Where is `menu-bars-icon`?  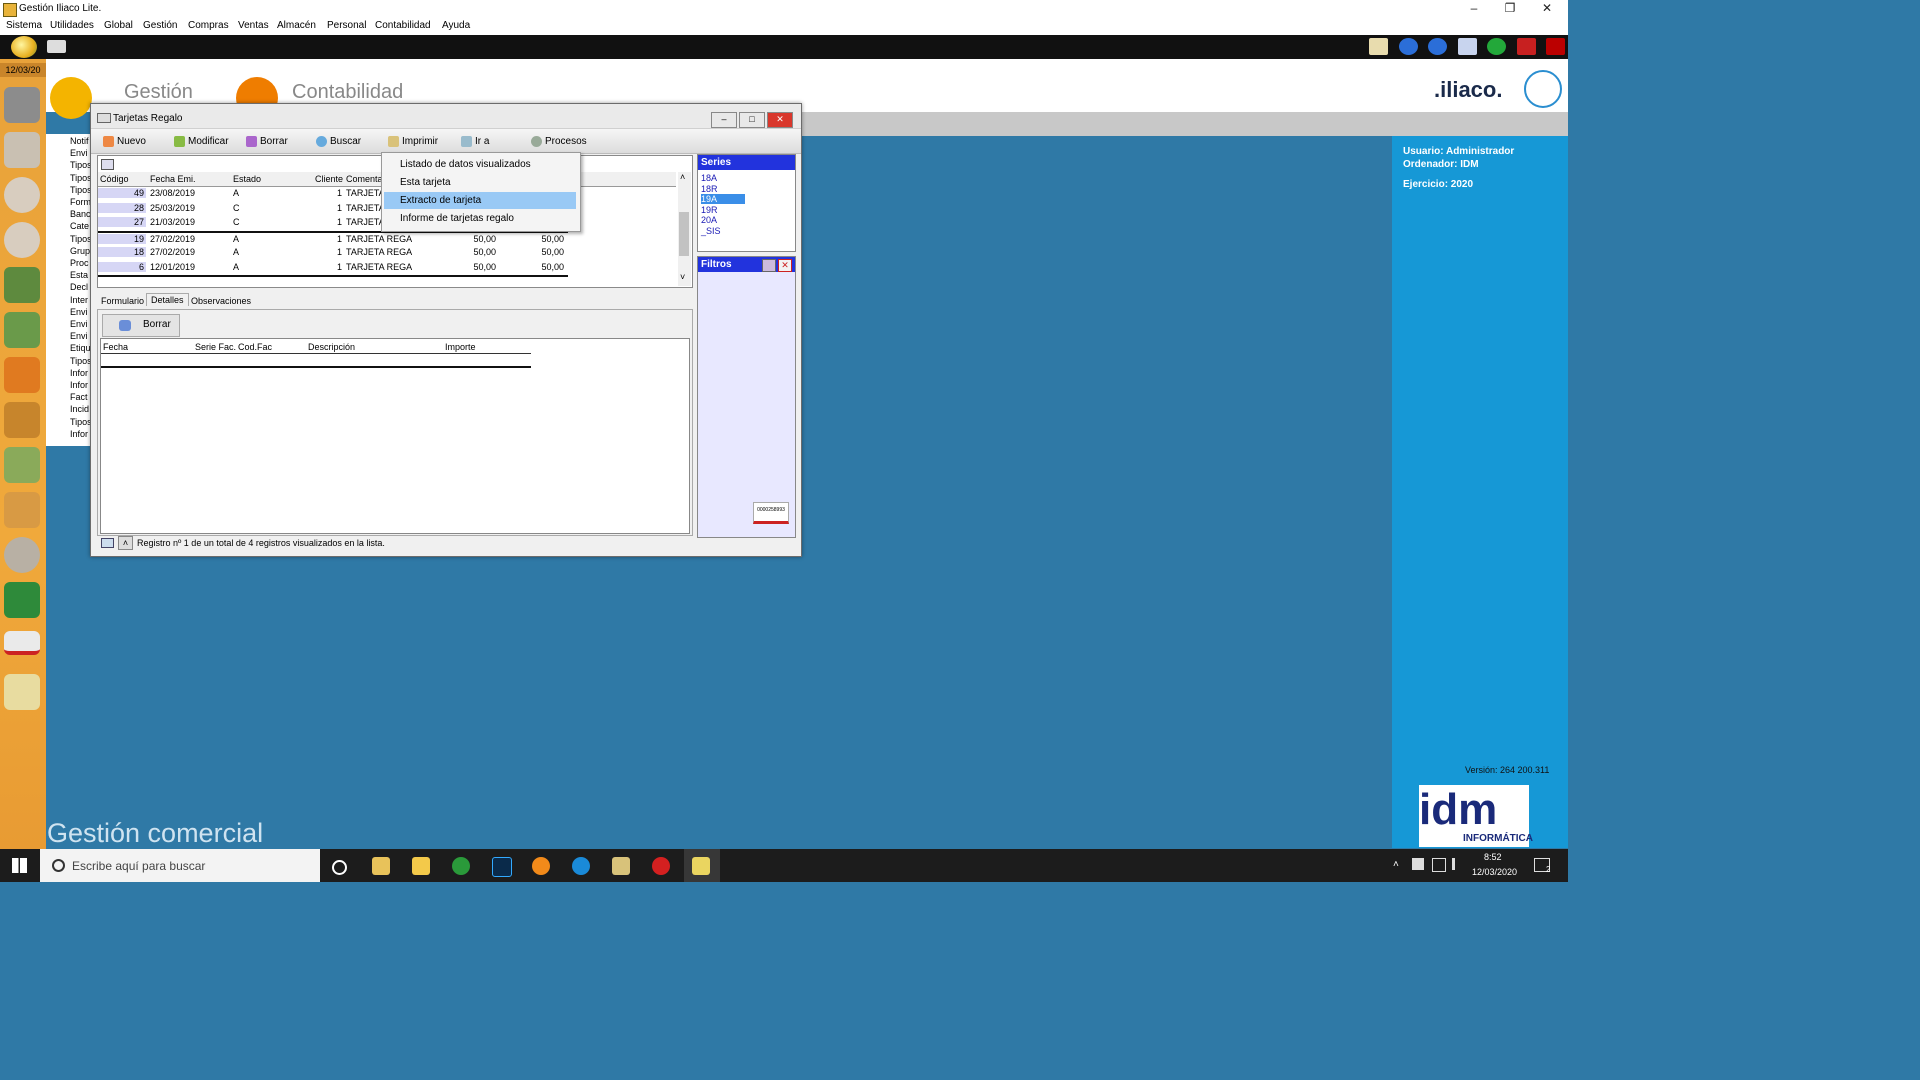 menu-bars-icon is located at coordinates (1467, 46).